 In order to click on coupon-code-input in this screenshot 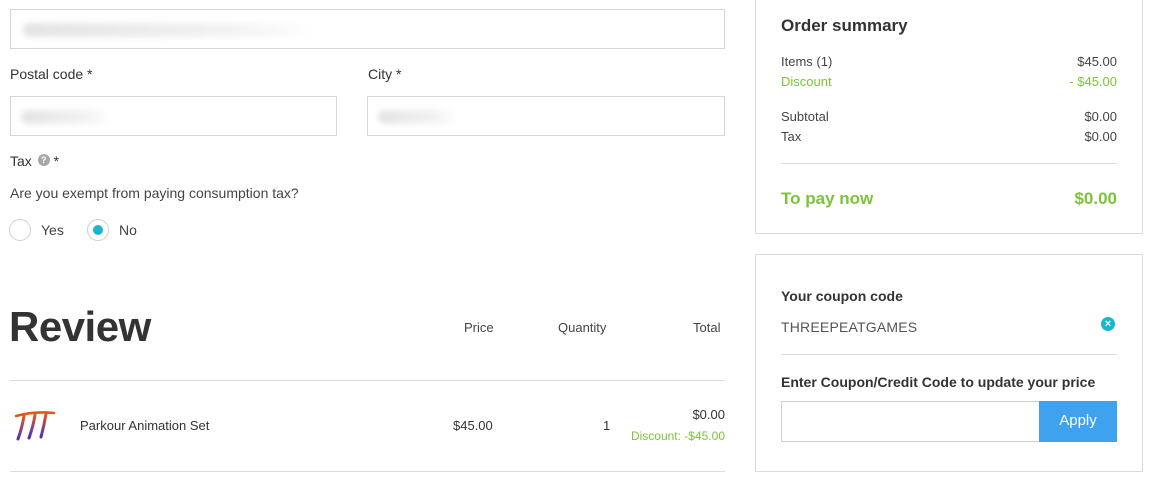, I will do `click(910, 421)`.